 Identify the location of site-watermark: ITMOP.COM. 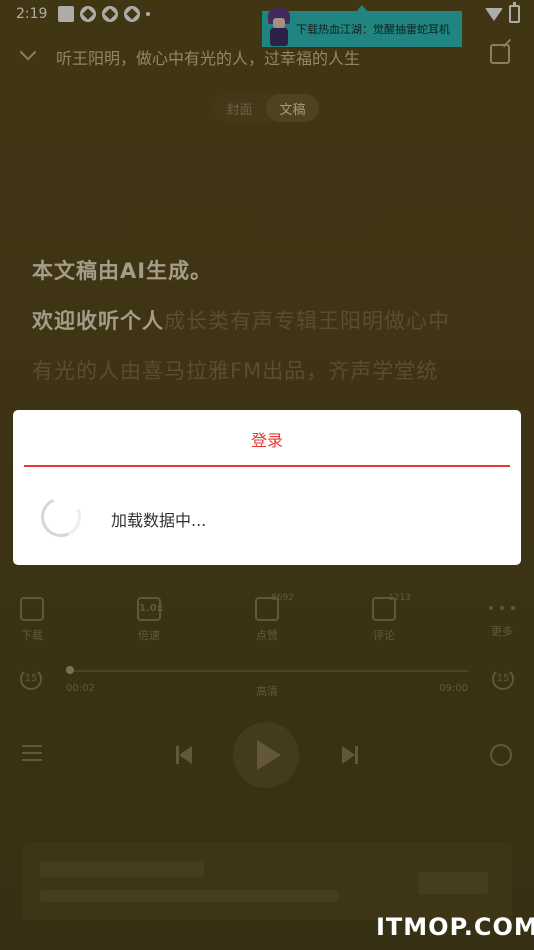
(455, 927).